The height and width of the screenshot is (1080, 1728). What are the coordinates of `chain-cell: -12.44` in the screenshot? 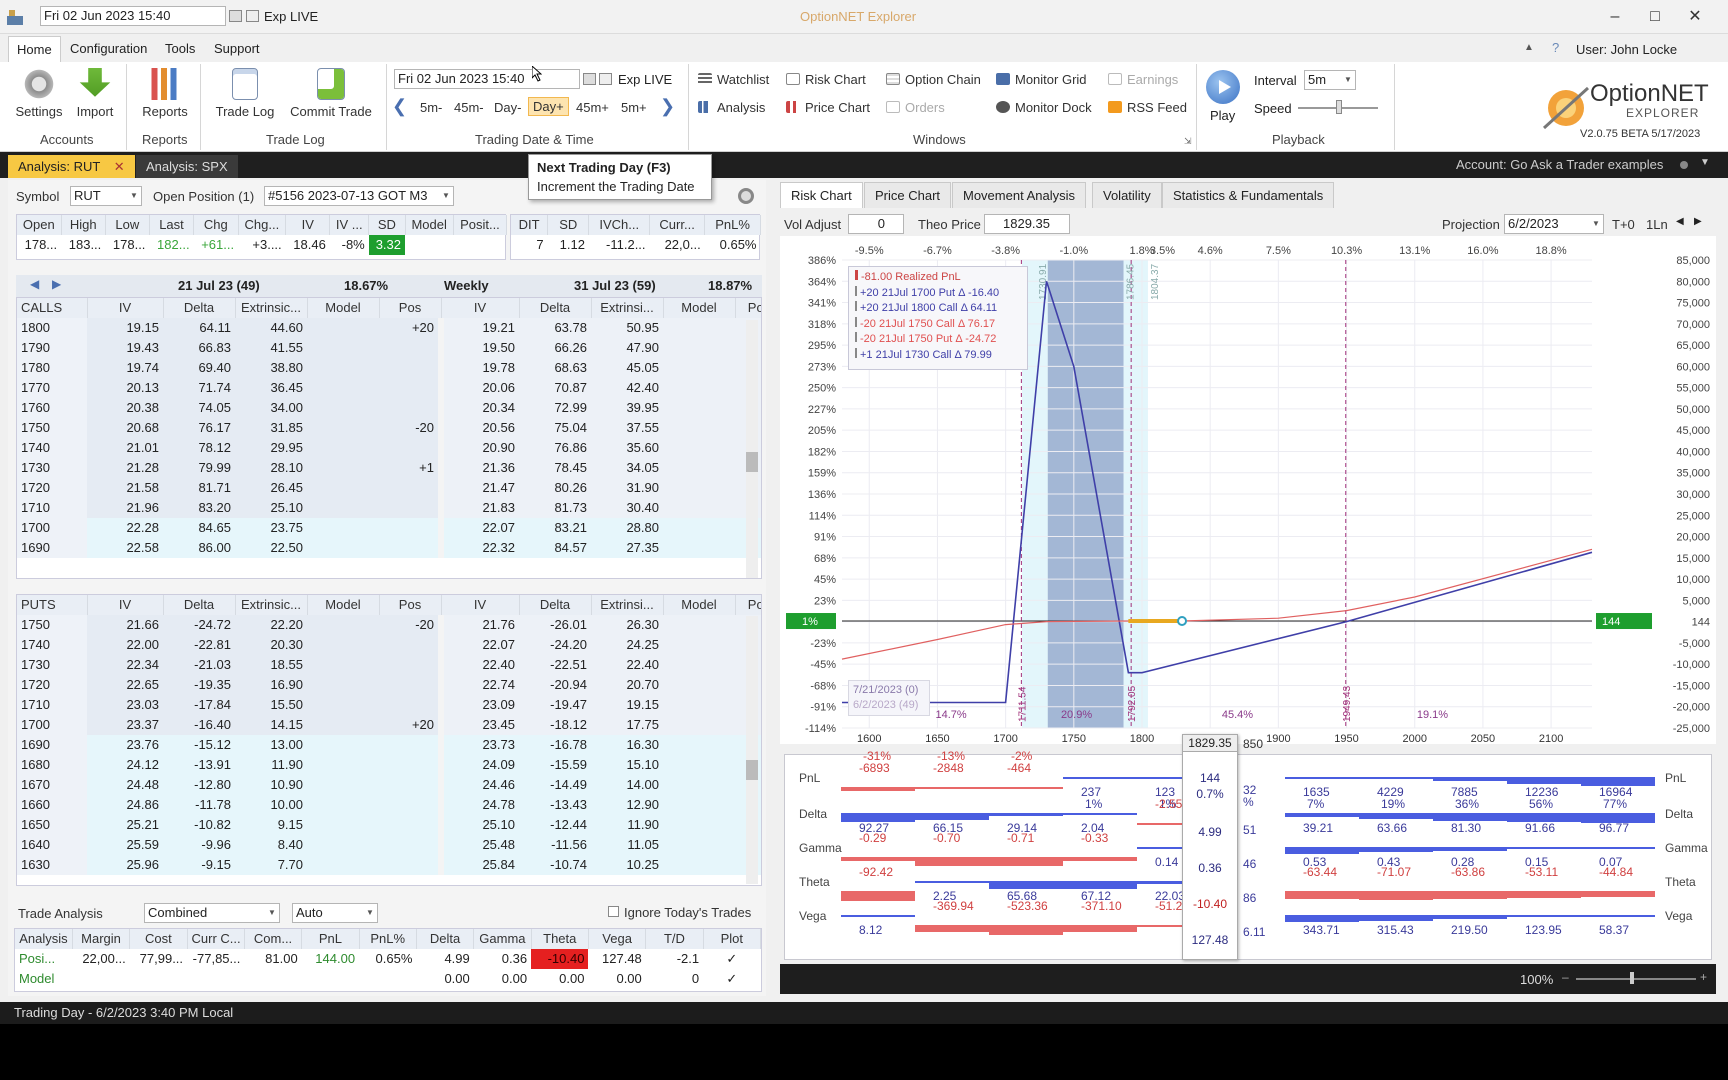 It's located at (555, 825).